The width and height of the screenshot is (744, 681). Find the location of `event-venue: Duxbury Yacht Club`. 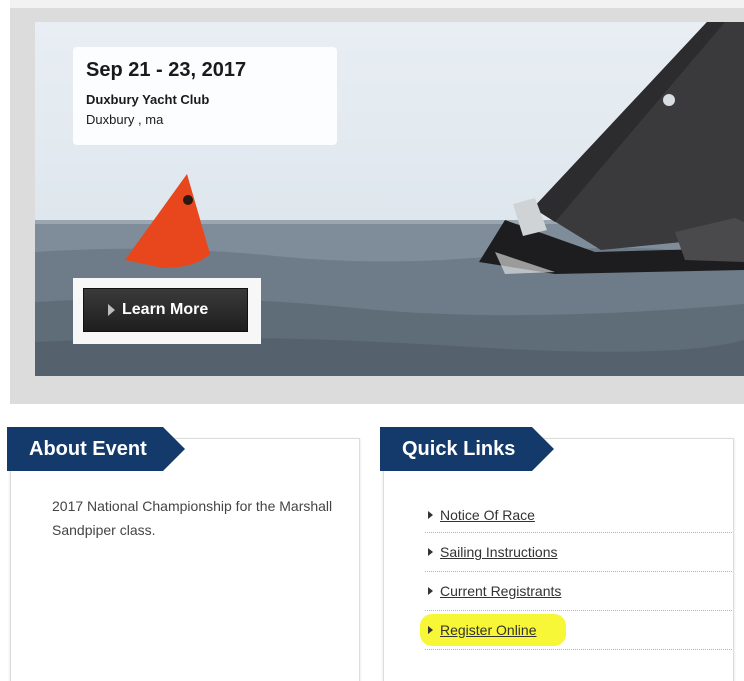

event-venue: Duxbury Yacht Club is located at coordinates (148, 99).